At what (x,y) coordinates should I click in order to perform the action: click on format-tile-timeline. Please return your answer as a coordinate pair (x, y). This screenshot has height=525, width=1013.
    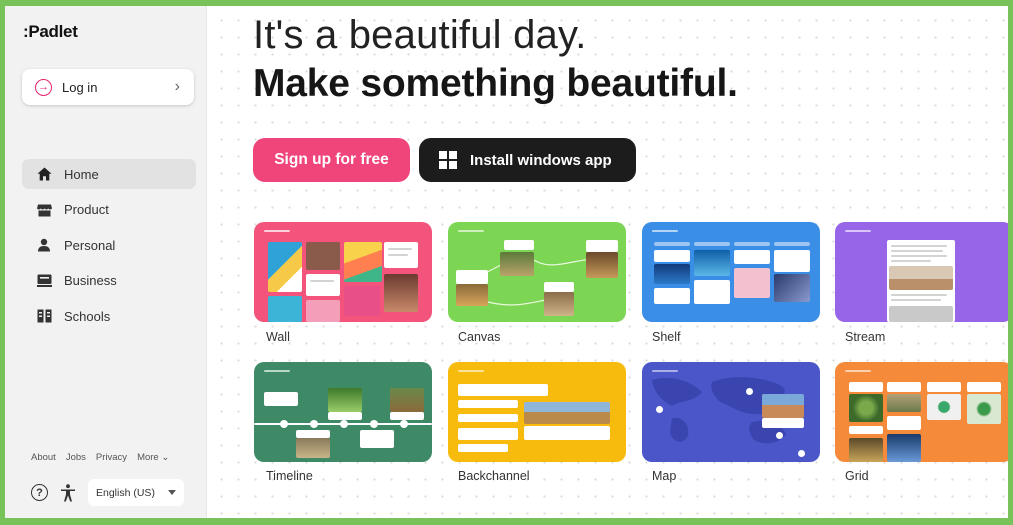
    Looking at the image, I should click on (343, 412).